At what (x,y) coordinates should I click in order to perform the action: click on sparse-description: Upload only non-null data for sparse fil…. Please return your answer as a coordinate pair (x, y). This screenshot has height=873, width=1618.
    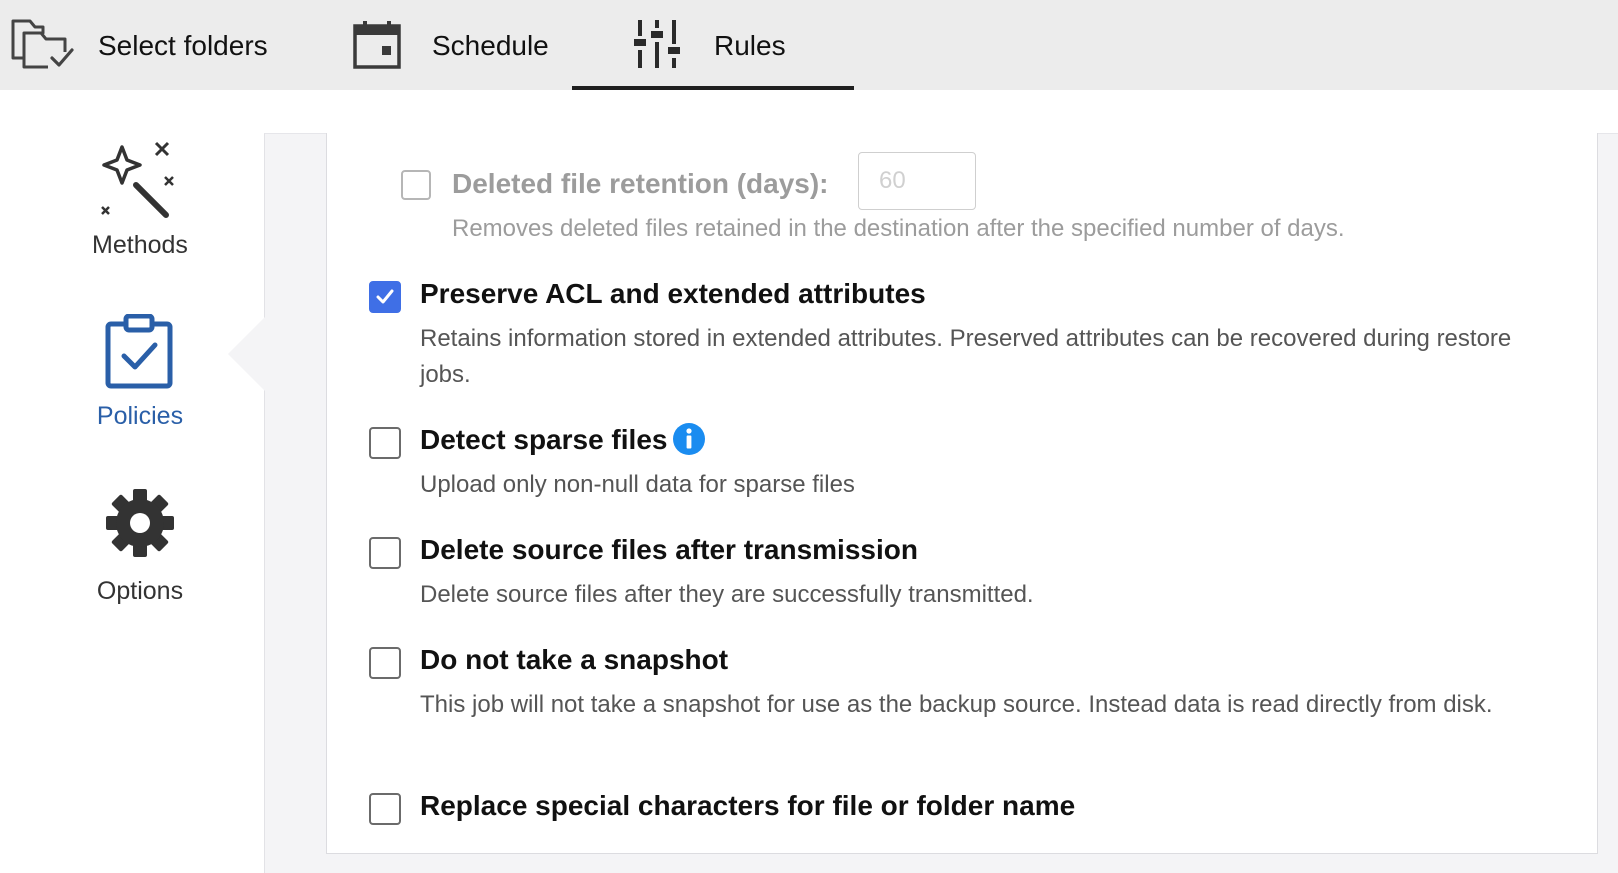
    Looking at the image, I should click on (637, 484).